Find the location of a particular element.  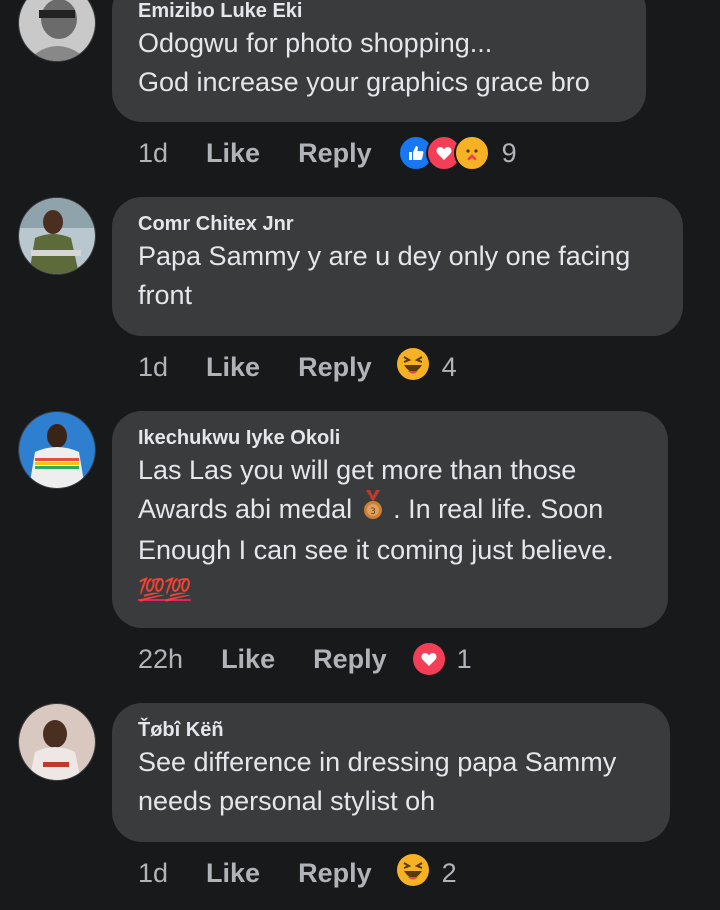

comment-text-line: God increase your graphics grace bro is located at coordinates (364, 82).